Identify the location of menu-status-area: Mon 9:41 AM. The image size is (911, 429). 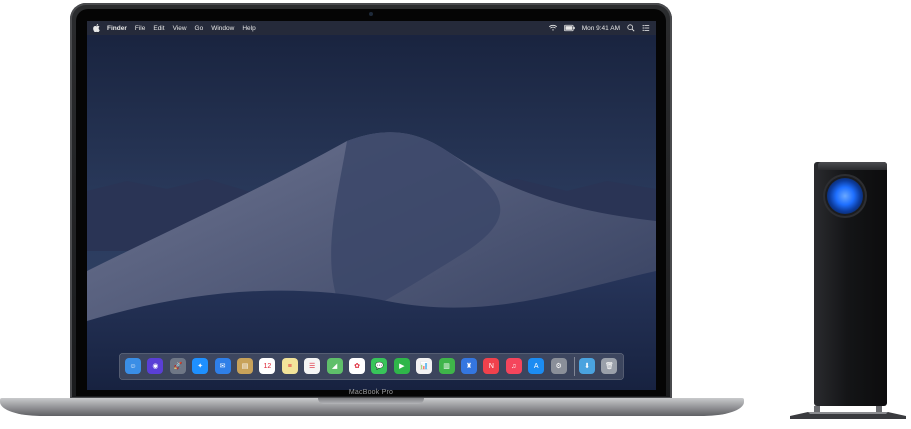
(599, 28).